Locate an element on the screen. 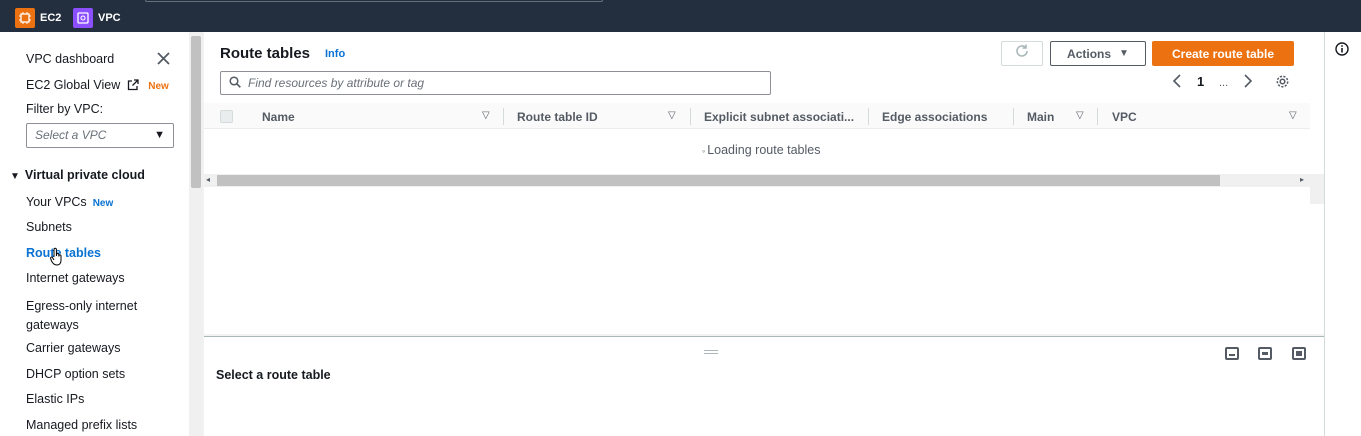 This screenshot has width=1361, height=436. search-input: Find resources by attribute or tag is located at coordinates (495, 83).